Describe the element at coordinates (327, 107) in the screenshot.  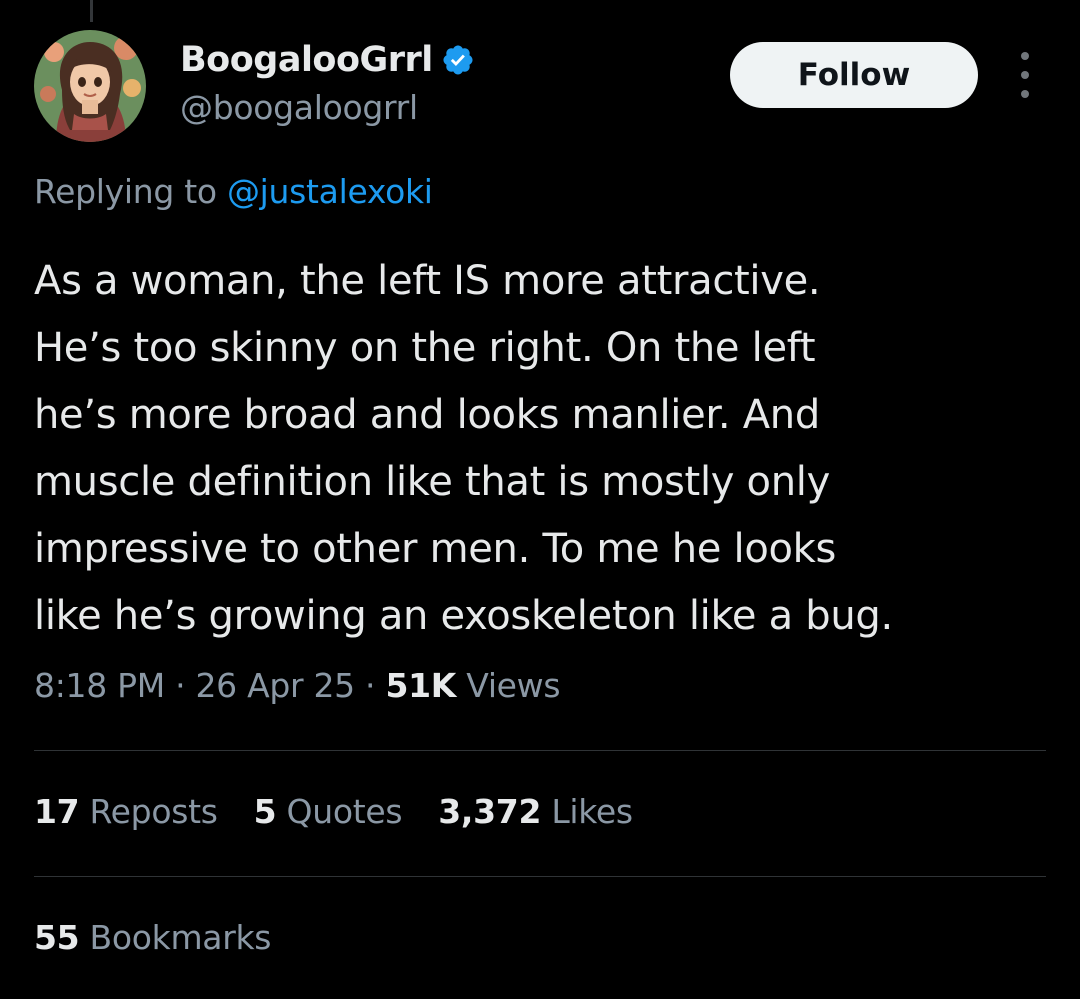
I see `author-handle: @boogaloogrrl` at that location.